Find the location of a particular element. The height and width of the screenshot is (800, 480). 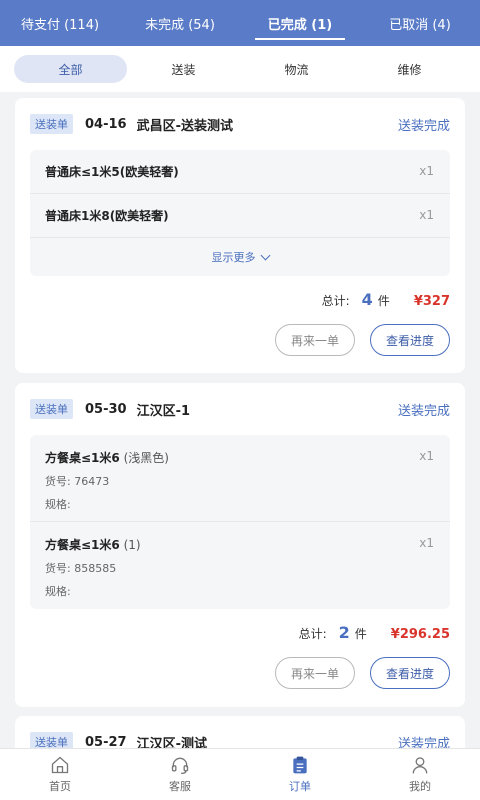

list-item: 普通床≤1米5(欧美轻奢) x1 is located at coordinates (240, 172).